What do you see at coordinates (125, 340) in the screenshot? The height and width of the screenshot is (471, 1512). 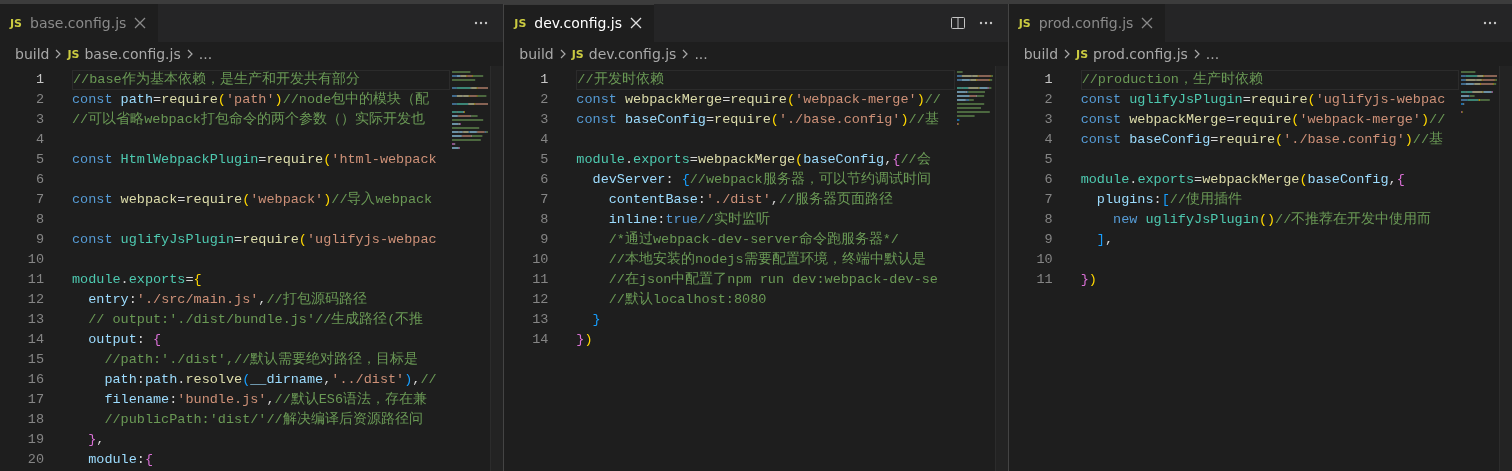 I see `code-line: output: {` at bounding box center [125, 340].